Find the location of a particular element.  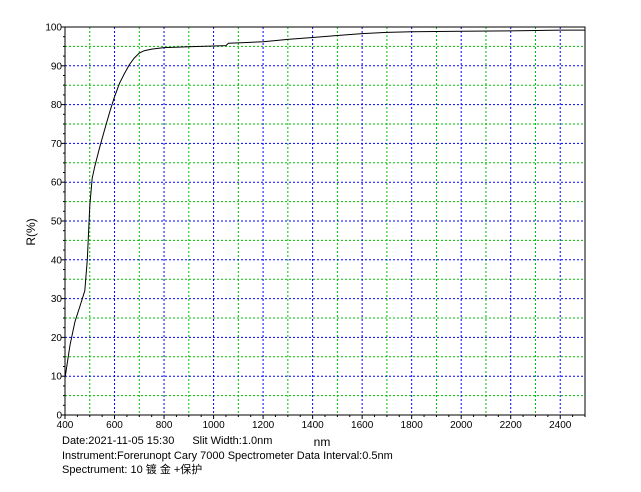

y-tick-label-80: 80 is located at coordinates (57, 105).